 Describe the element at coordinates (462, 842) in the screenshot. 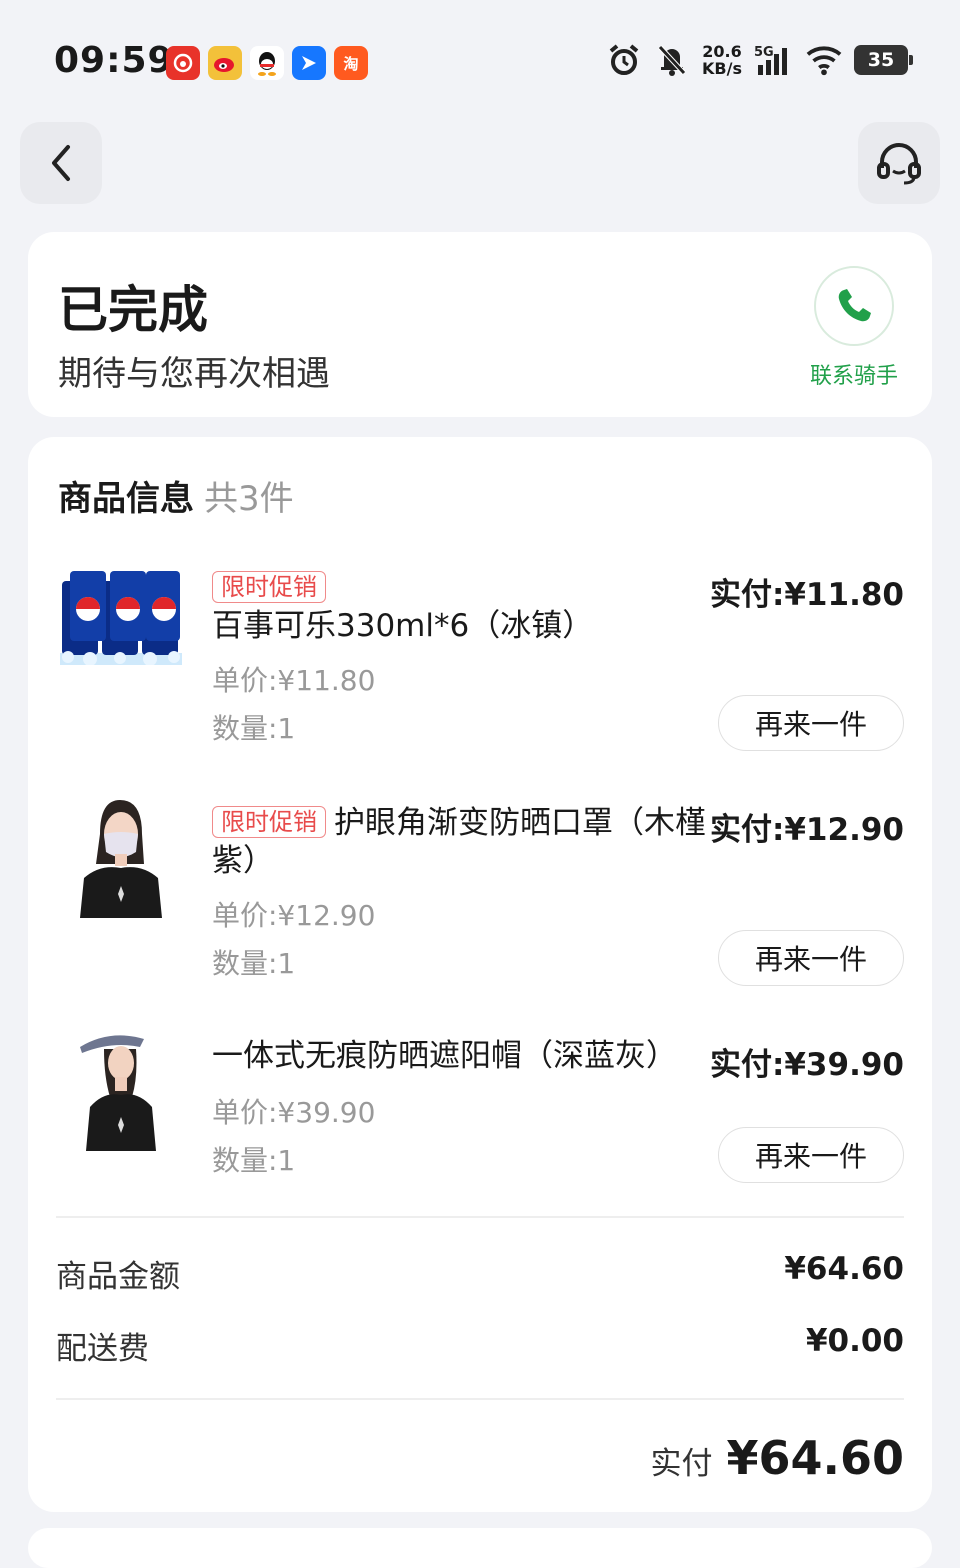

I see `product-name: 限时促销 护眼角渐变防晒口罩（木槿紫）` at that location.